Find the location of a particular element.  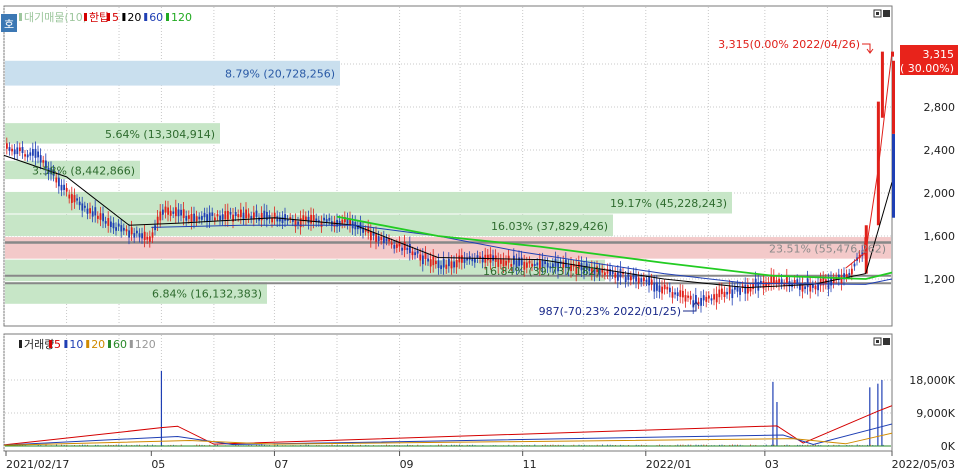

current-price: 3,315 is located at coordinates (939, 54).